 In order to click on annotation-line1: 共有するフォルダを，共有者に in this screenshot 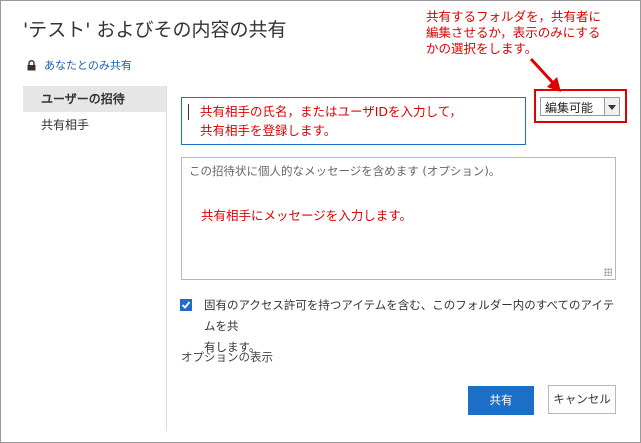, I will do `click(514, 16)`.